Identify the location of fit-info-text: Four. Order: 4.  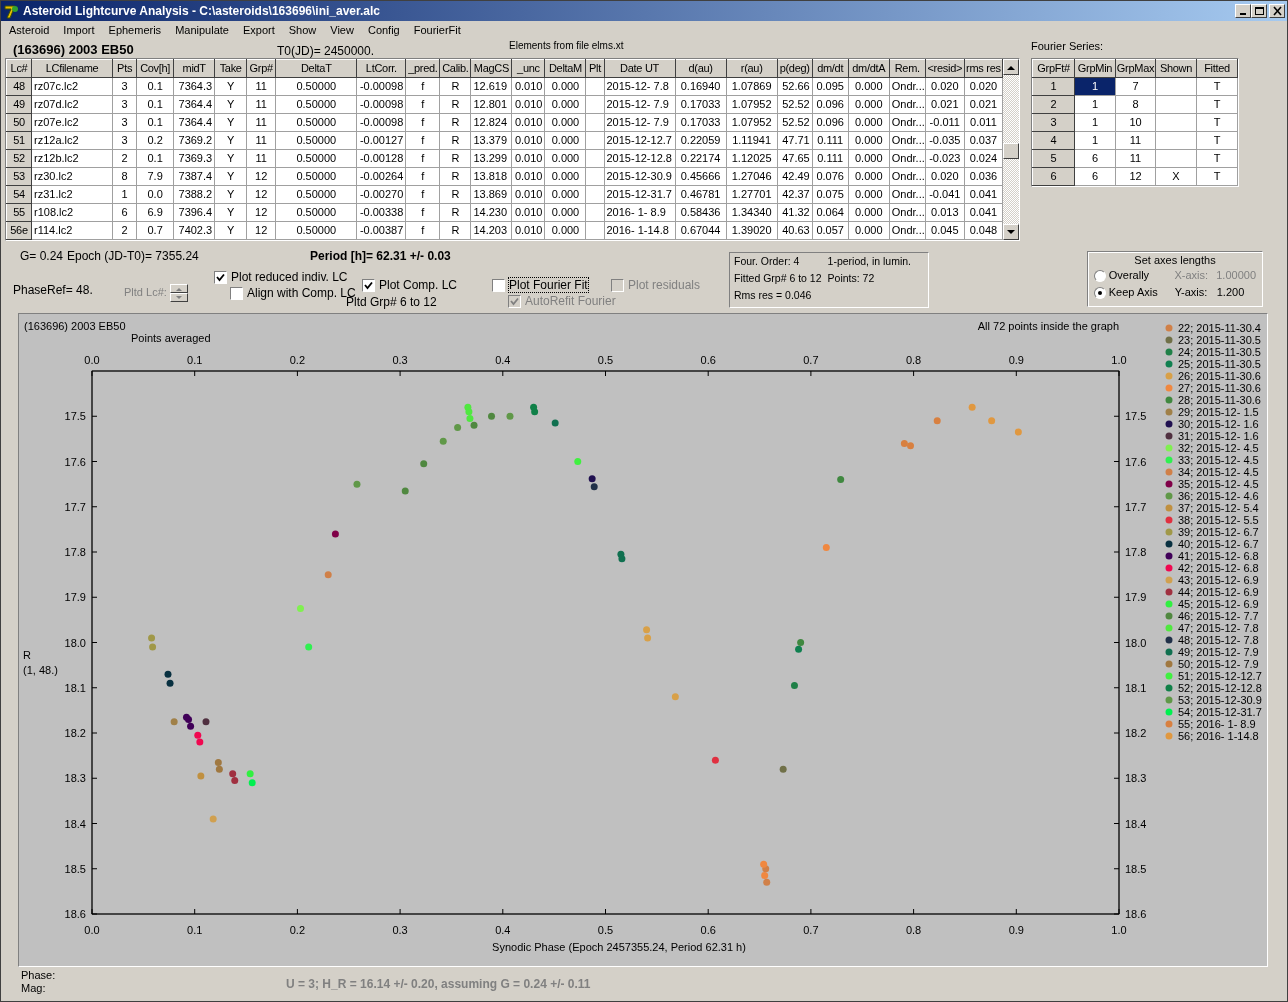
(767, 262).